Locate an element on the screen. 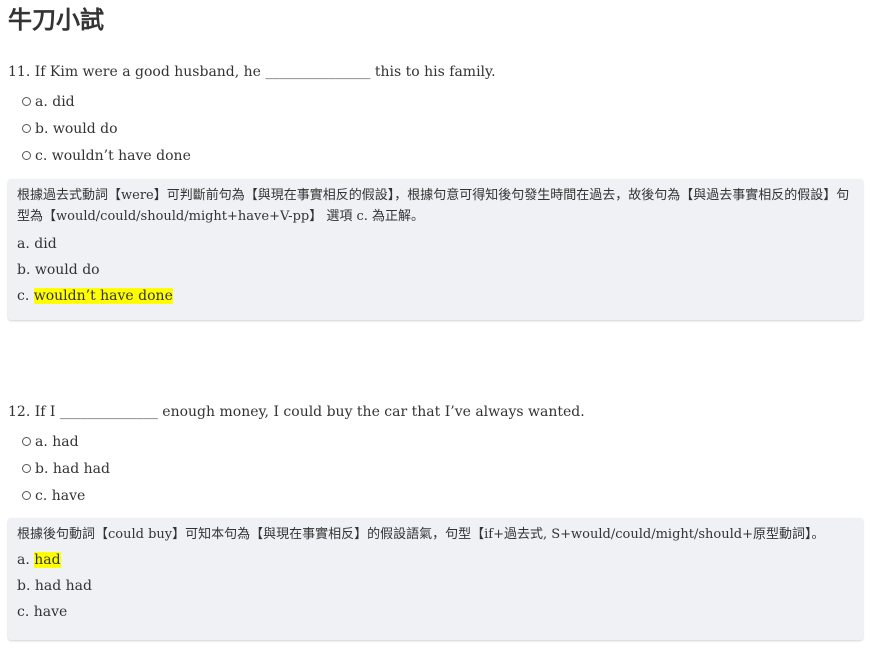 The height and width of the screenshot is (659, 891). answer-text: had had is located at coordinates (63, 586).